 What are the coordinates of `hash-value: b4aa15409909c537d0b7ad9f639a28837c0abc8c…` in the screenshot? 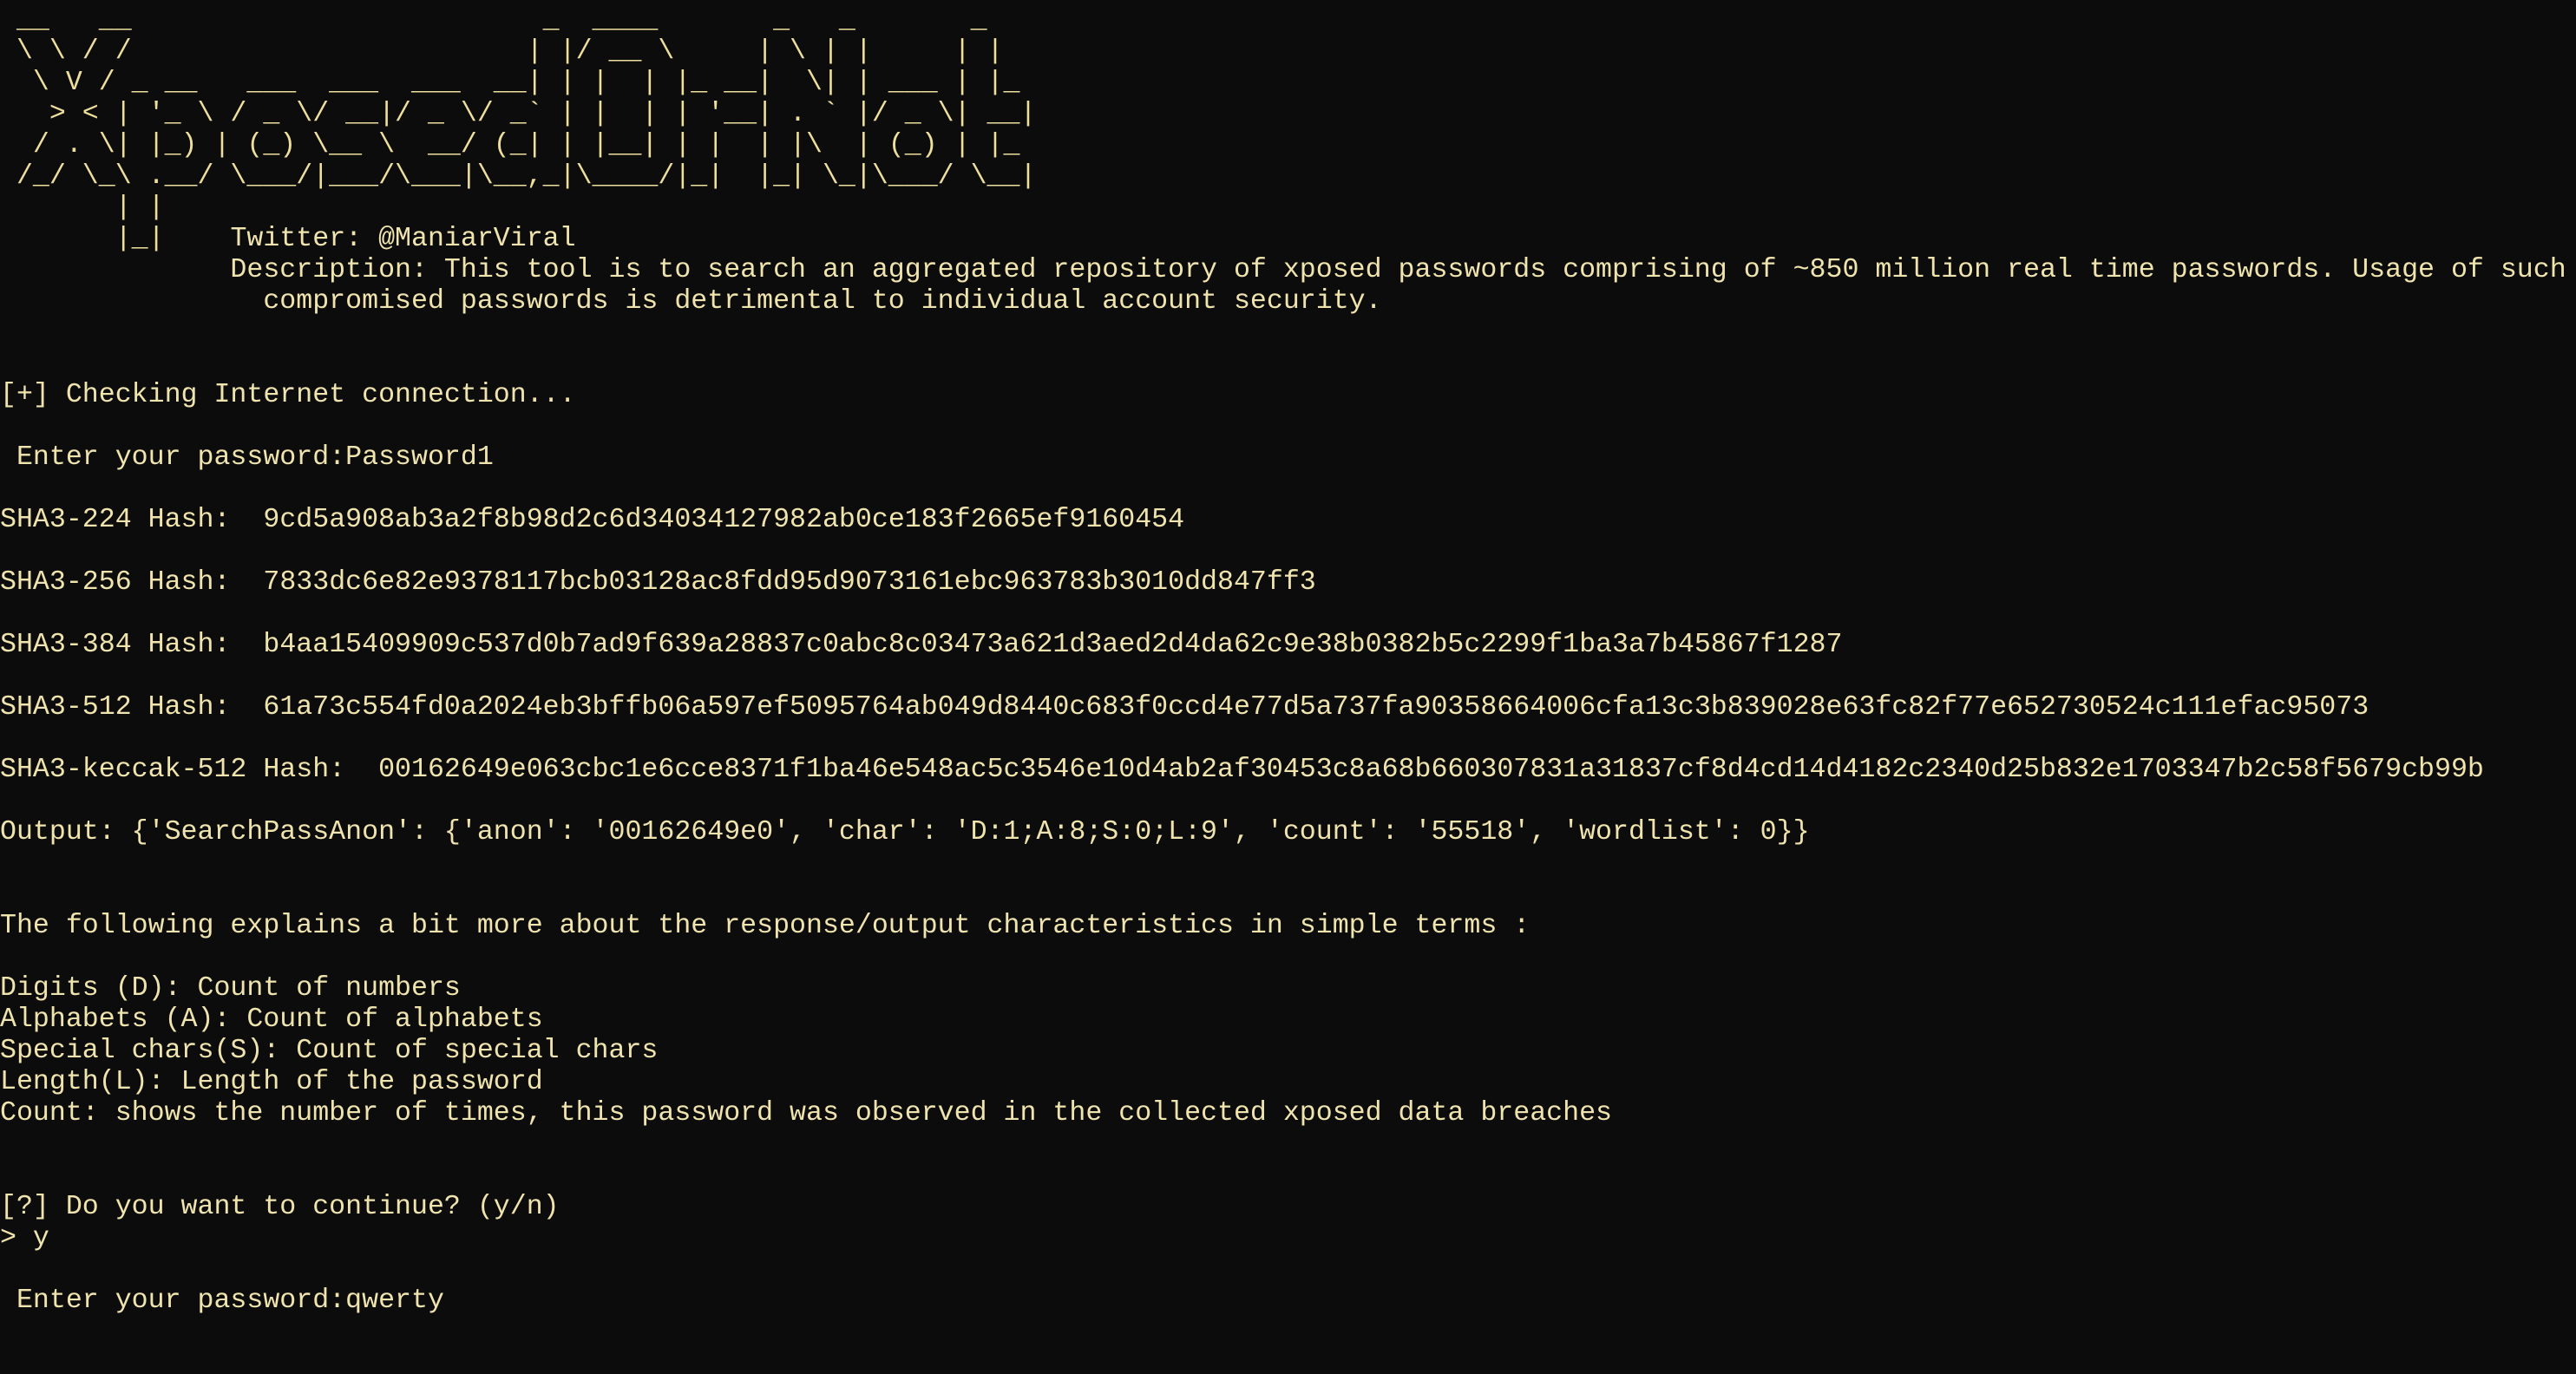 It's located at (1053, 645).